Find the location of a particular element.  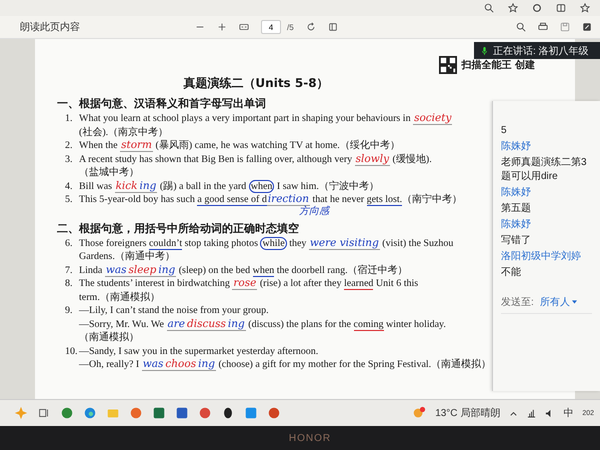

split-screen-icon is located at coordinates (561, 8).